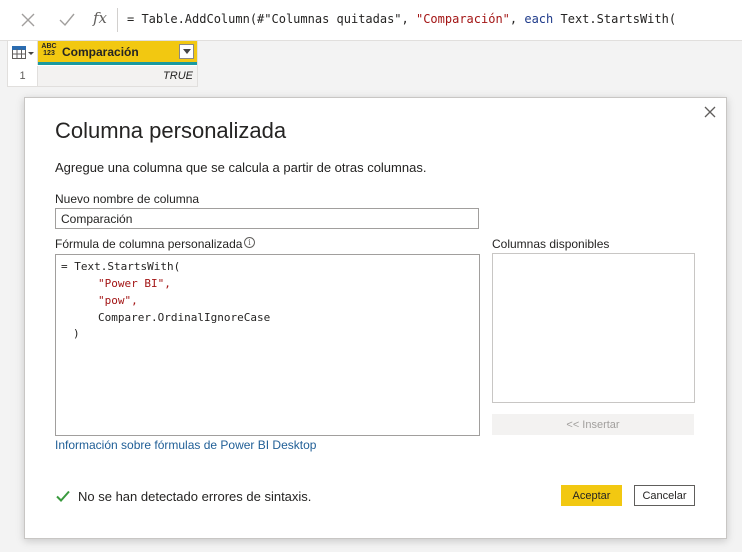 The image size is (742, 552). What do you see at coordinates (664, 495) in the screenshot?
I see `cancel-button: Cancelar` at bounding box center [664, 495].